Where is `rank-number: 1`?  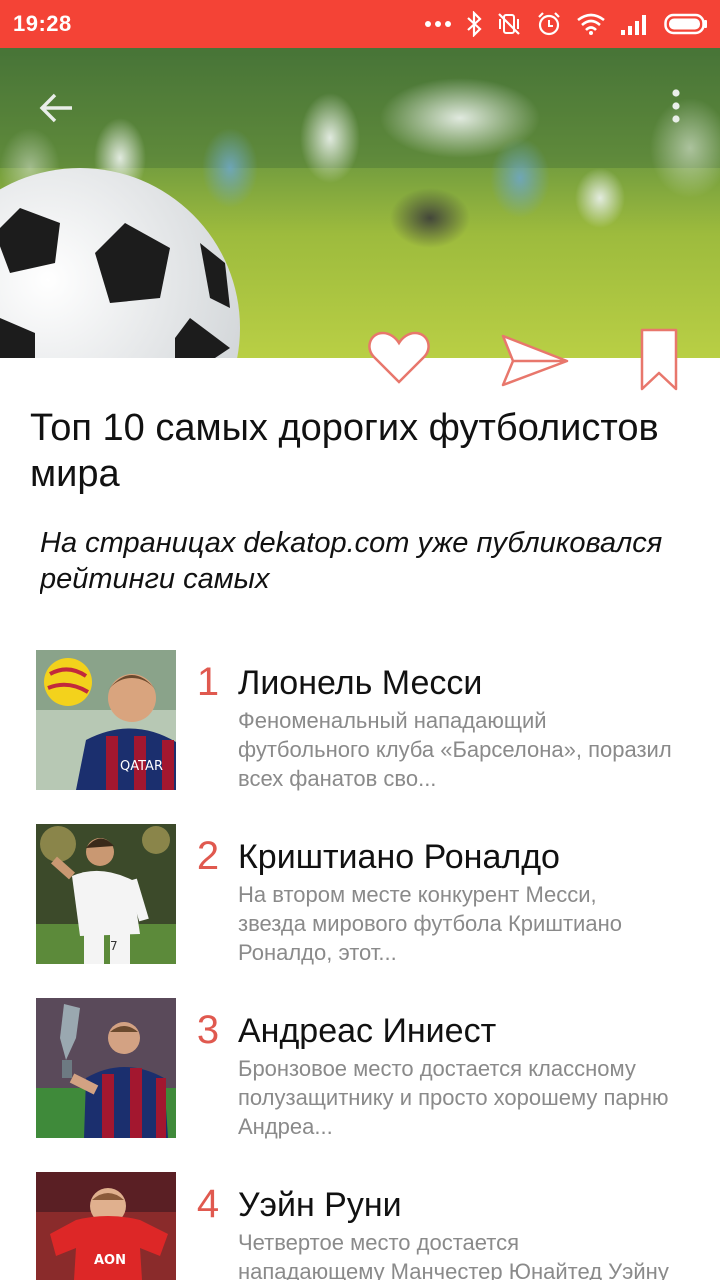 rank-number: 1 is located at coordinates (208, 682).